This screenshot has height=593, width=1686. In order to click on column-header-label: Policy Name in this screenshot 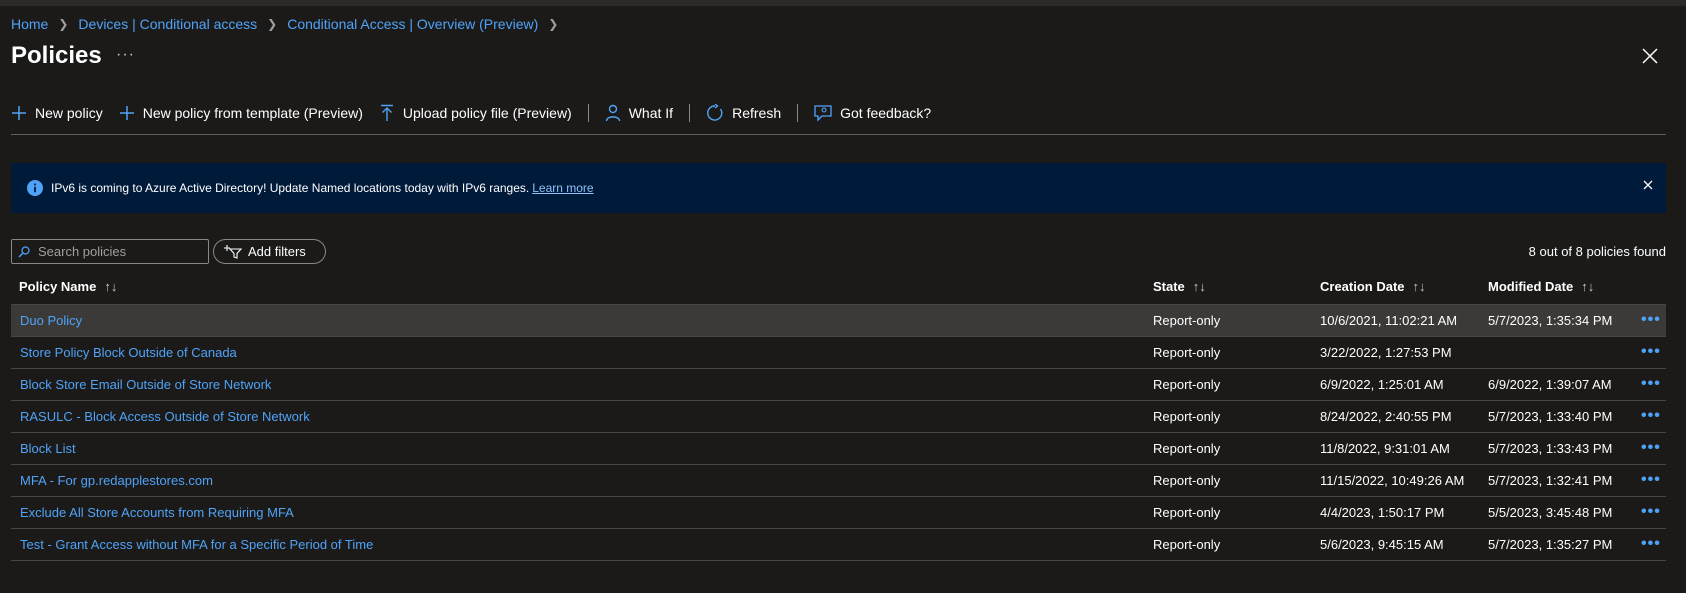, I will do `click(58, 286)`.